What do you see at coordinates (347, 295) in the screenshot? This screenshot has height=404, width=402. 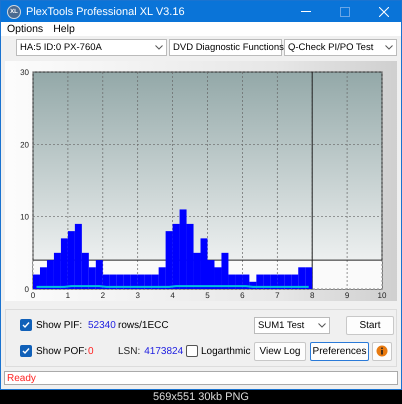 I see `axis-label: 9` at bounding box center [347, 295].